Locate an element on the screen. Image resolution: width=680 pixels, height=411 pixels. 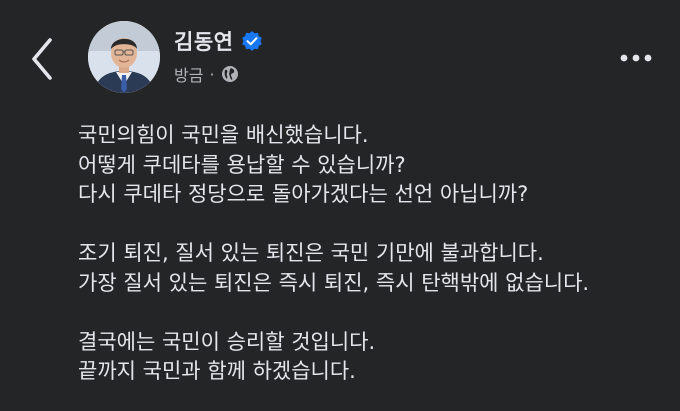
post-line: 국민의힘이 국민을 배신했습니다. is located at coordinates (223, 135).